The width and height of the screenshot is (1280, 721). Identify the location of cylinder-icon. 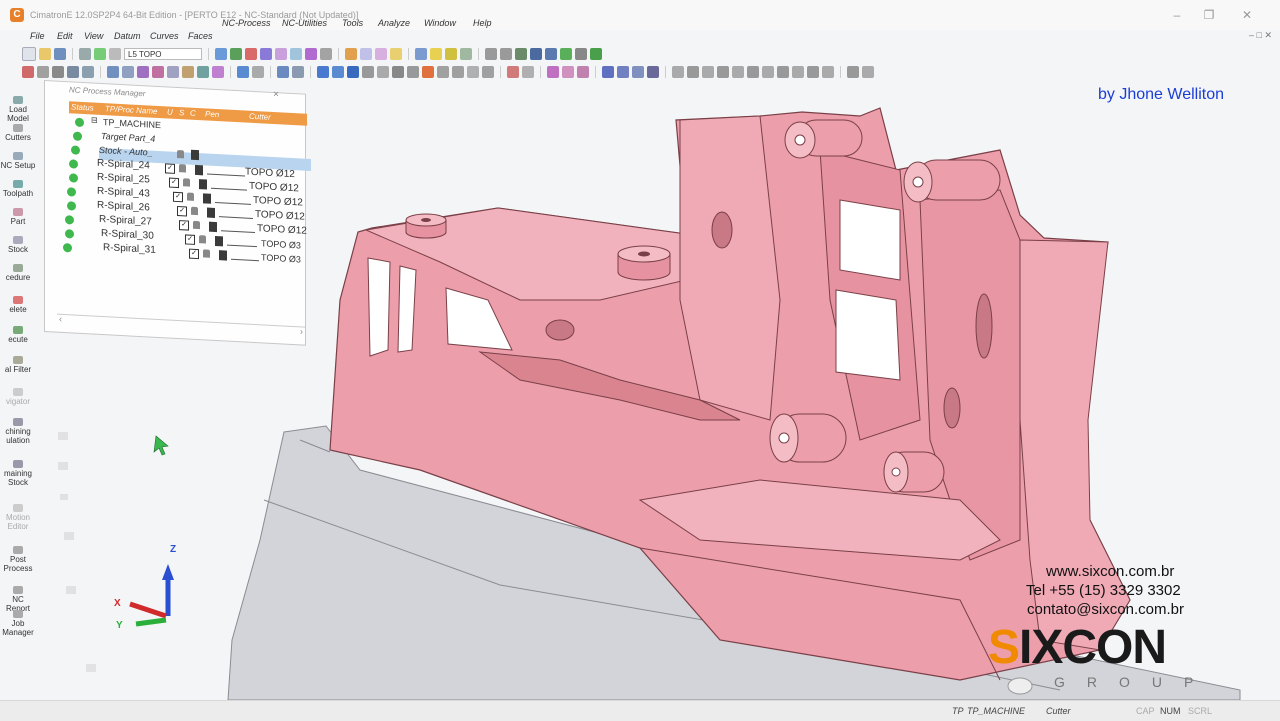
(398, 72).